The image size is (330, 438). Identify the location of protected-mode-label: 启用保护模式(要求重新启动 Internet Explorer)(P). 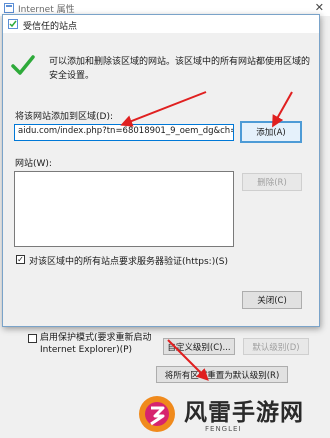
(96, 344).